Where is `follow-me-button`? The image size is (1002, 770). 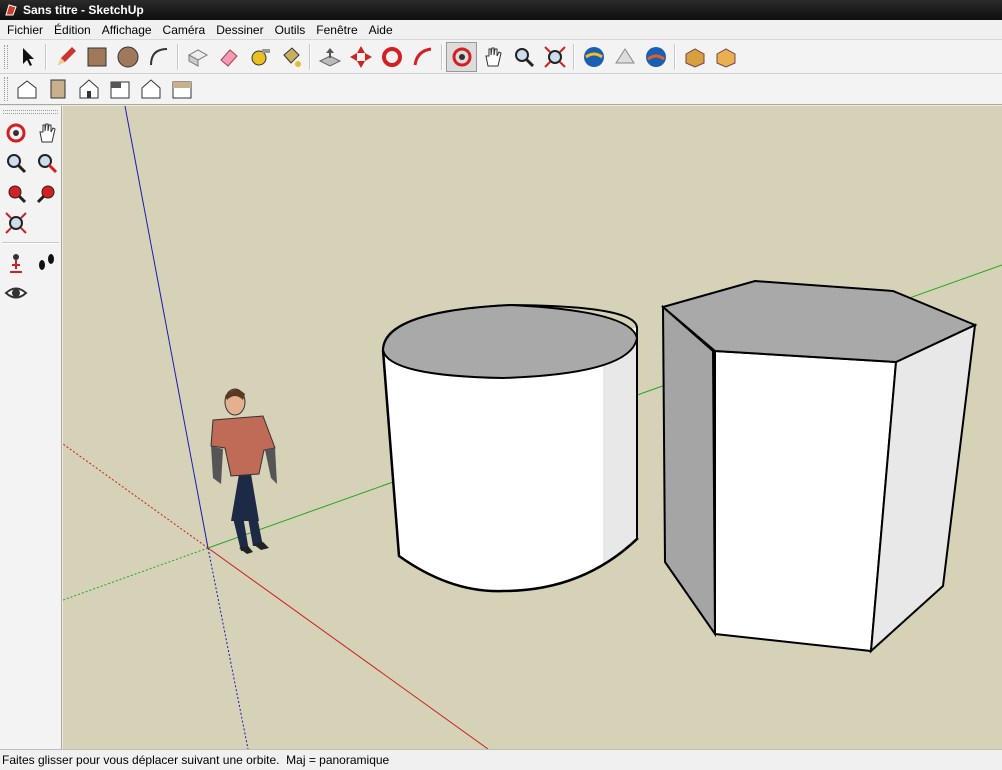
follow-me-button is located at coordinates (422, 57).